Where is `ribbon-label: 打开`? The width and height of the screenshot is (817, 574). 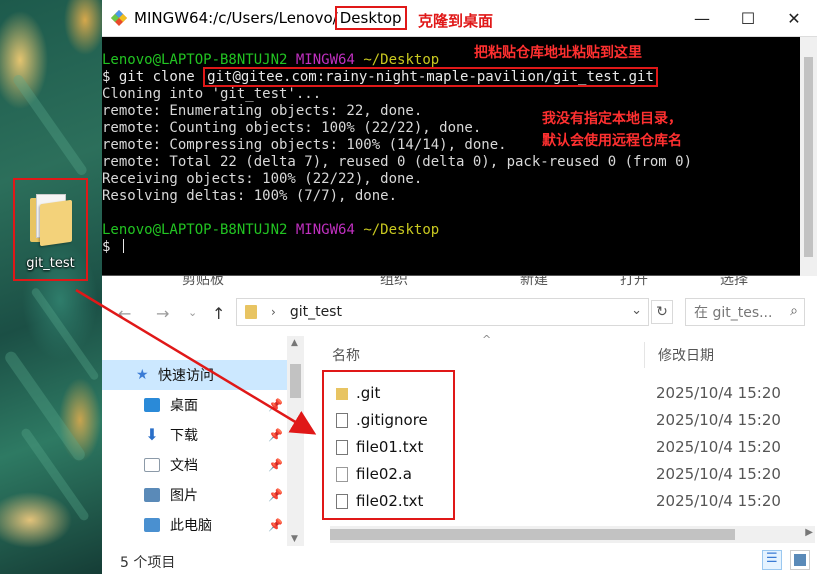
ribbon-label: 打开 is located at coordinates (634, 282).